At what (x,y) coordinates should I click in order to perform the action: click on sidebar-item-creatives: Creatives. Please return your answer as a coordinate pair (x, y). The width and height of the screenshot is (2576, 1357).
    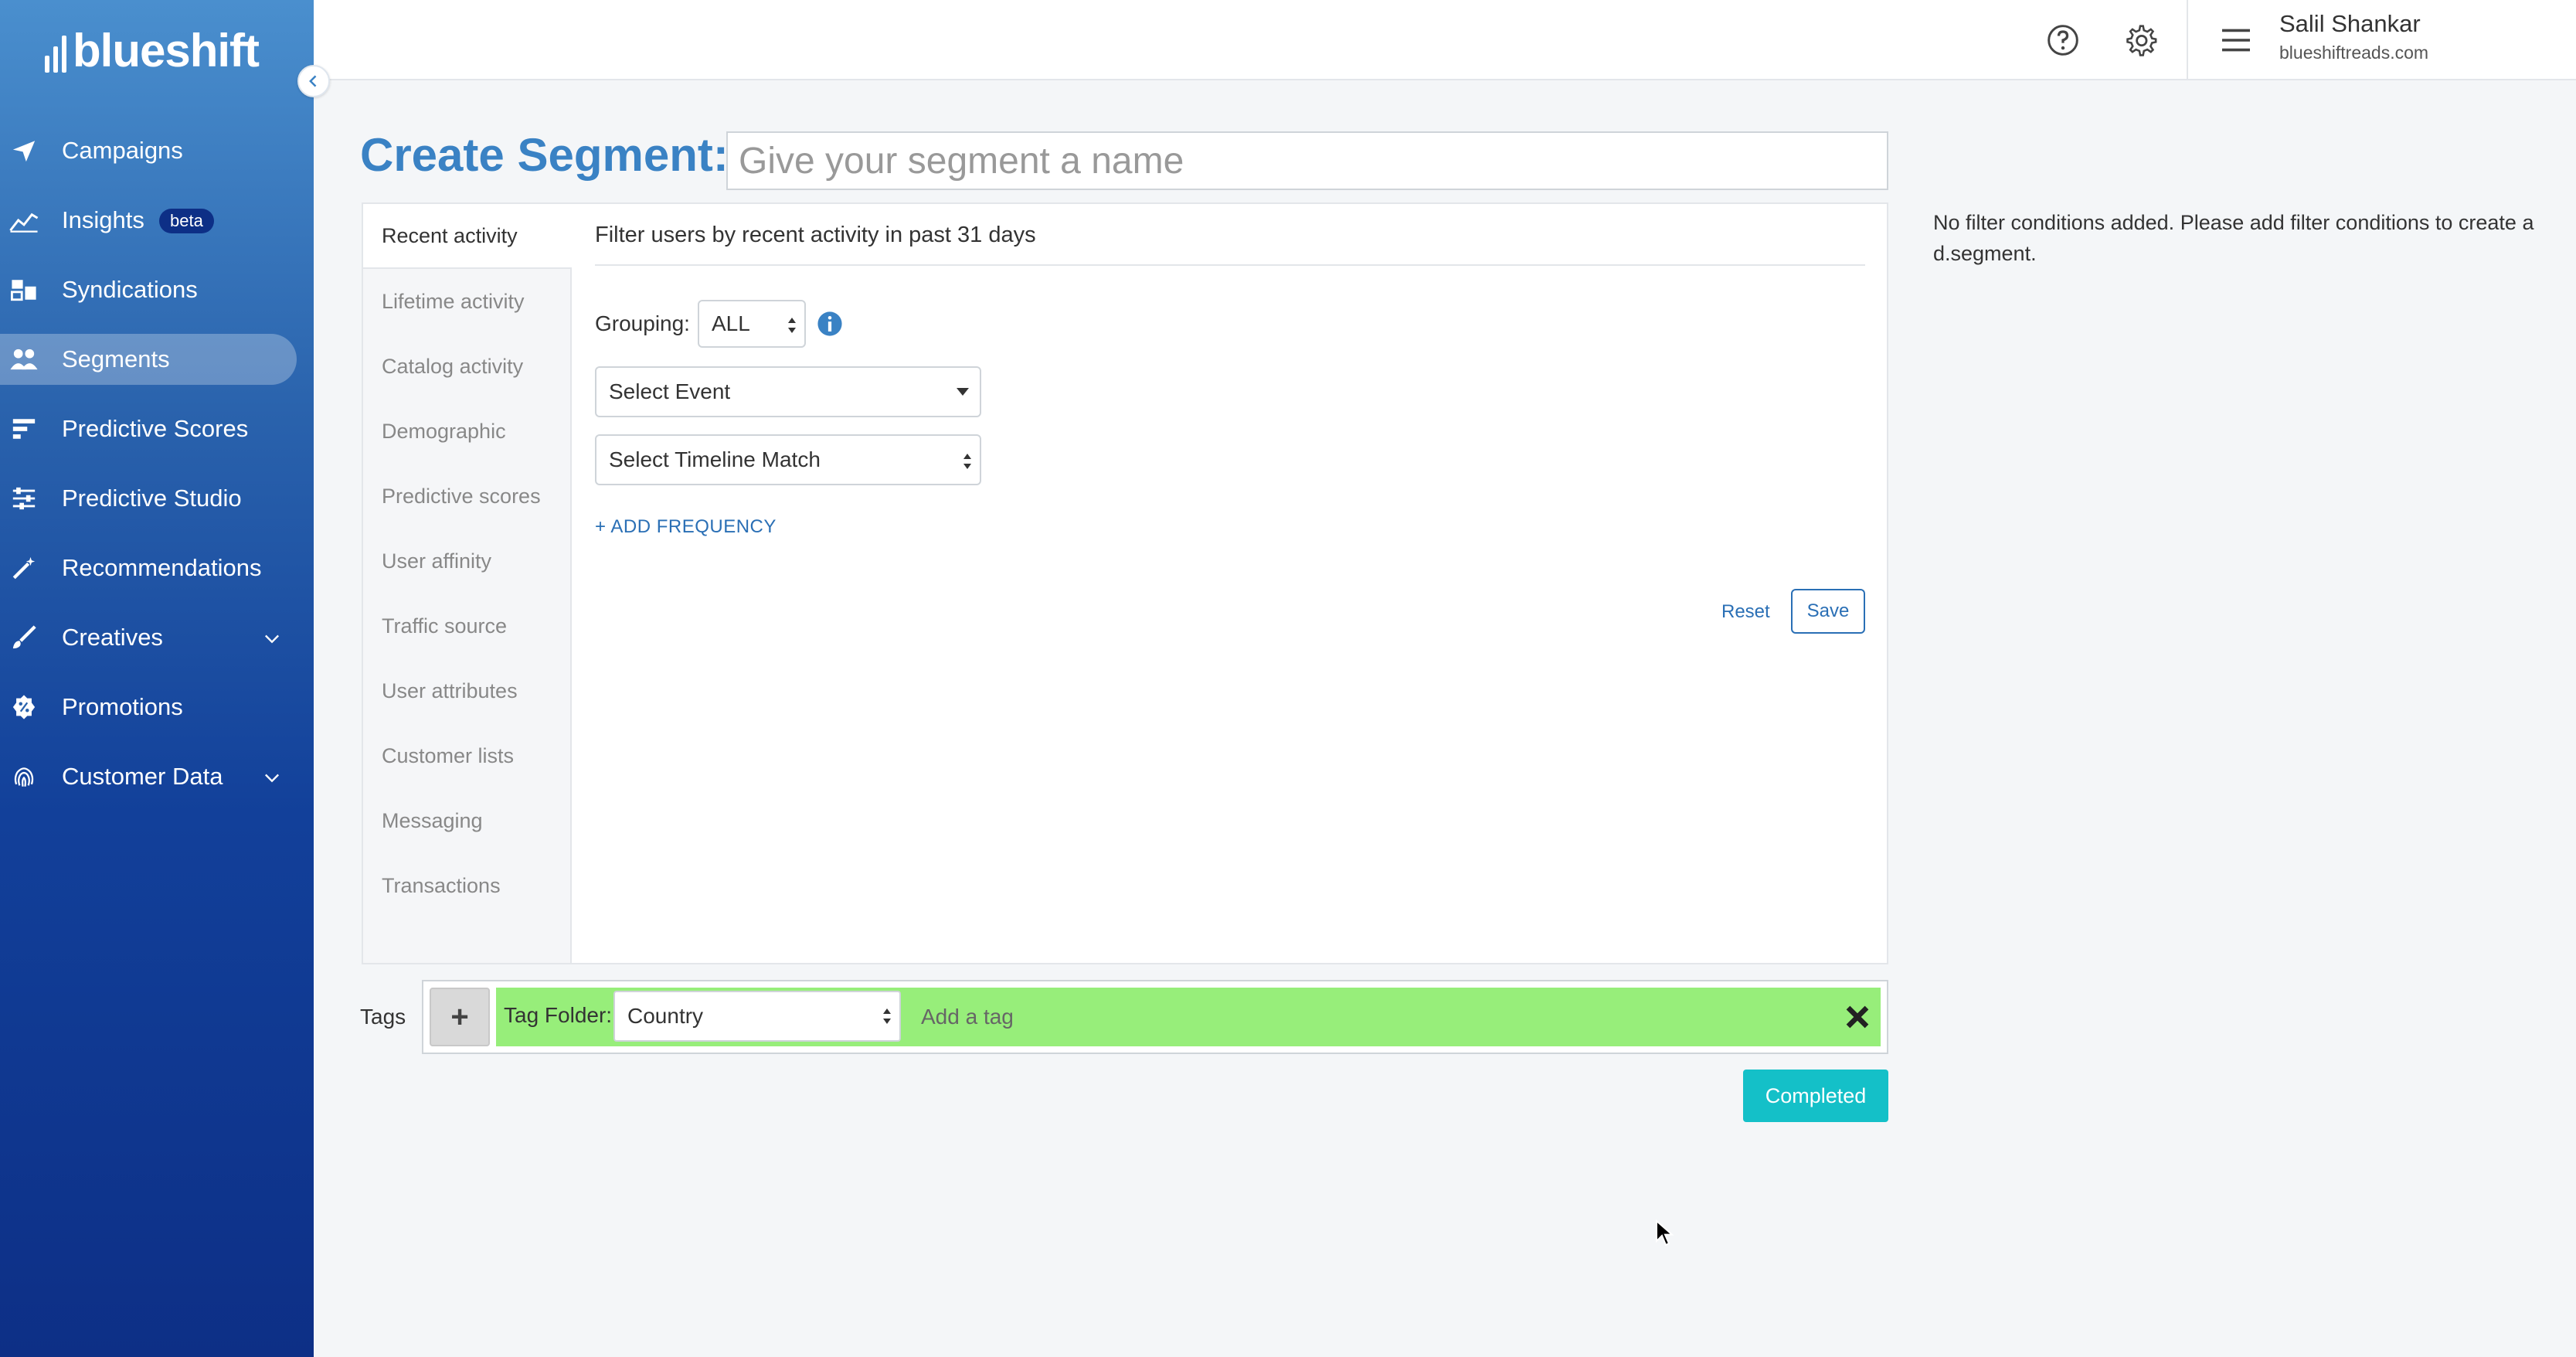
    Looking at the image, I should click on (157, 637).